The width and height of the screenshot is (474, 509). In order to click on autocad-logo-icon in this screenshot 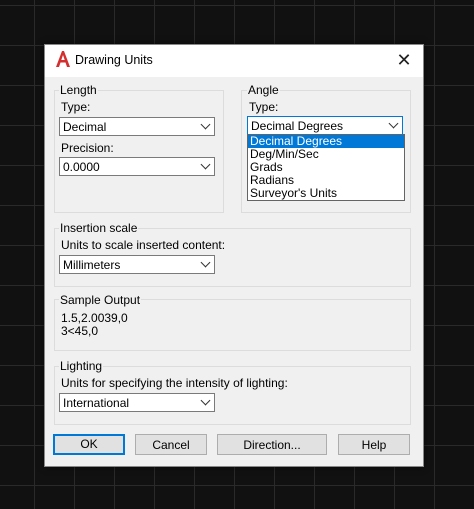, I will do `click(63, 59)`.